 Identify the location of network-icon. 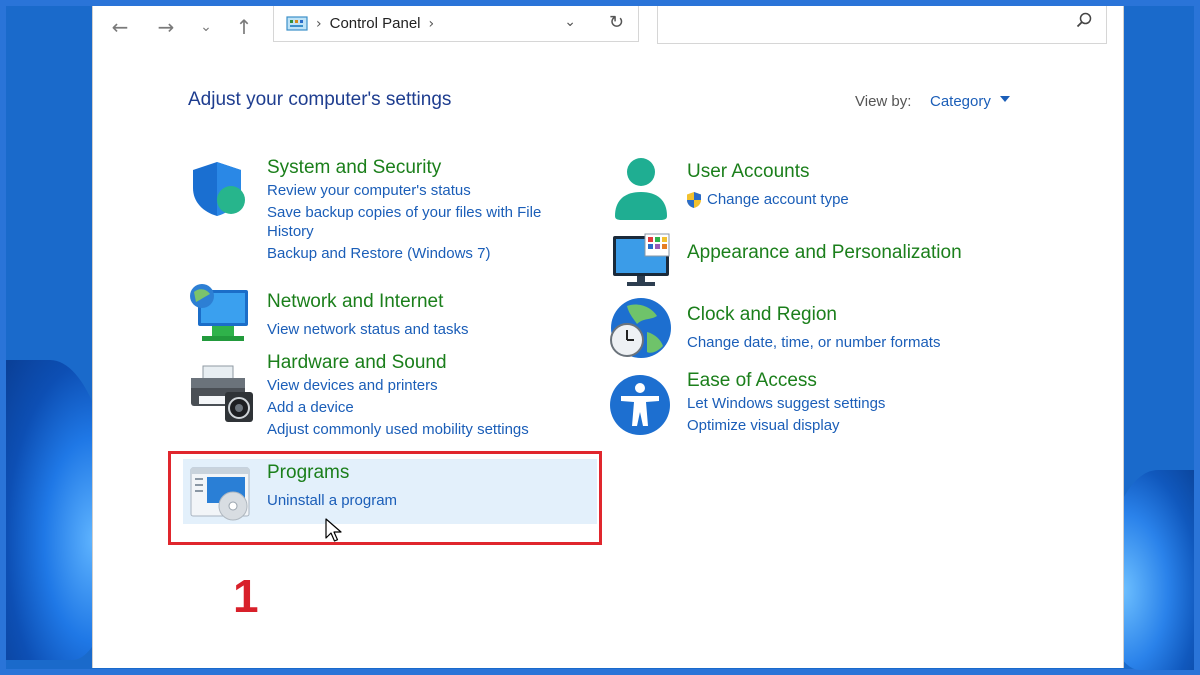
(220, 315).